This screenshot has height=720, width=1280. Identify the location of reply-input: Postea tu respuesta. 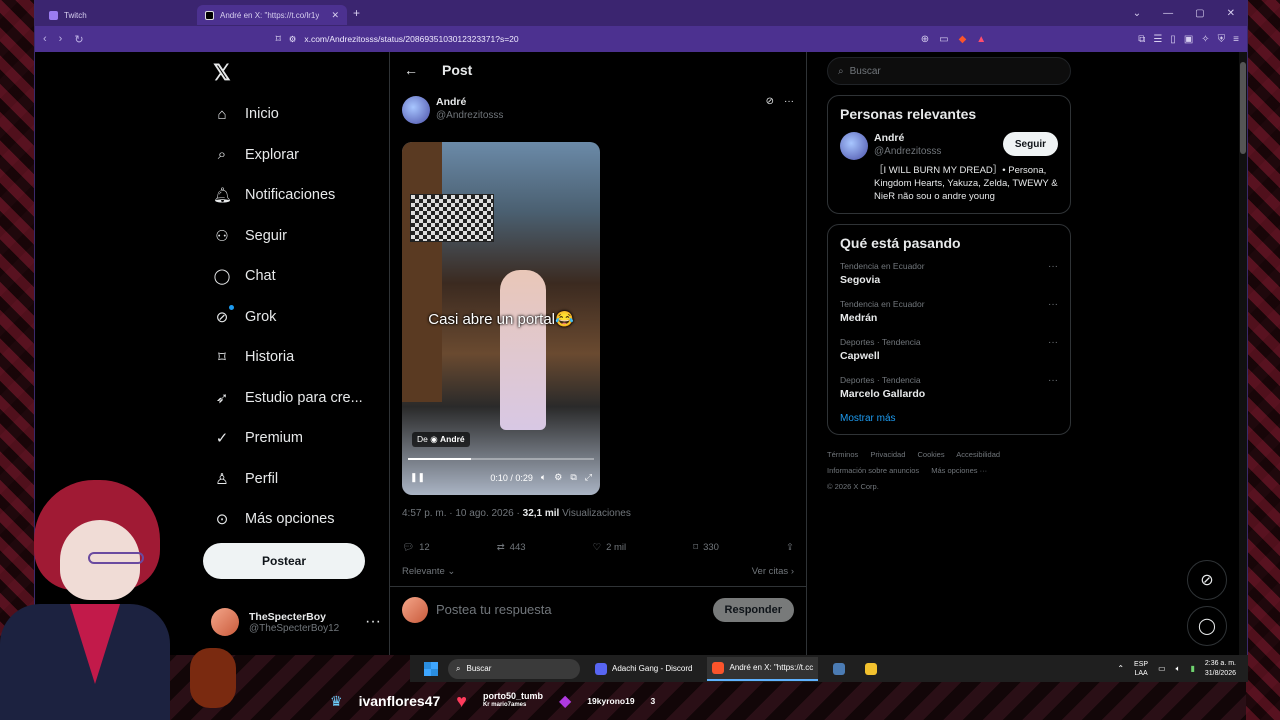
(494, 609).